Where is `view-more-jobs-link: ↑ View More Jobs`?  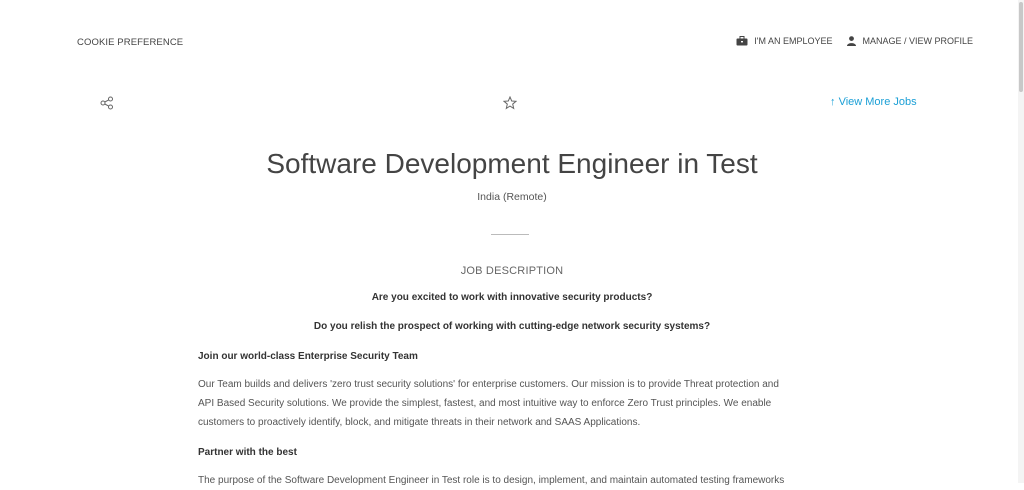 view-more-jobs-link: ↑ View More Jobs is located at coordinates (873, 102).